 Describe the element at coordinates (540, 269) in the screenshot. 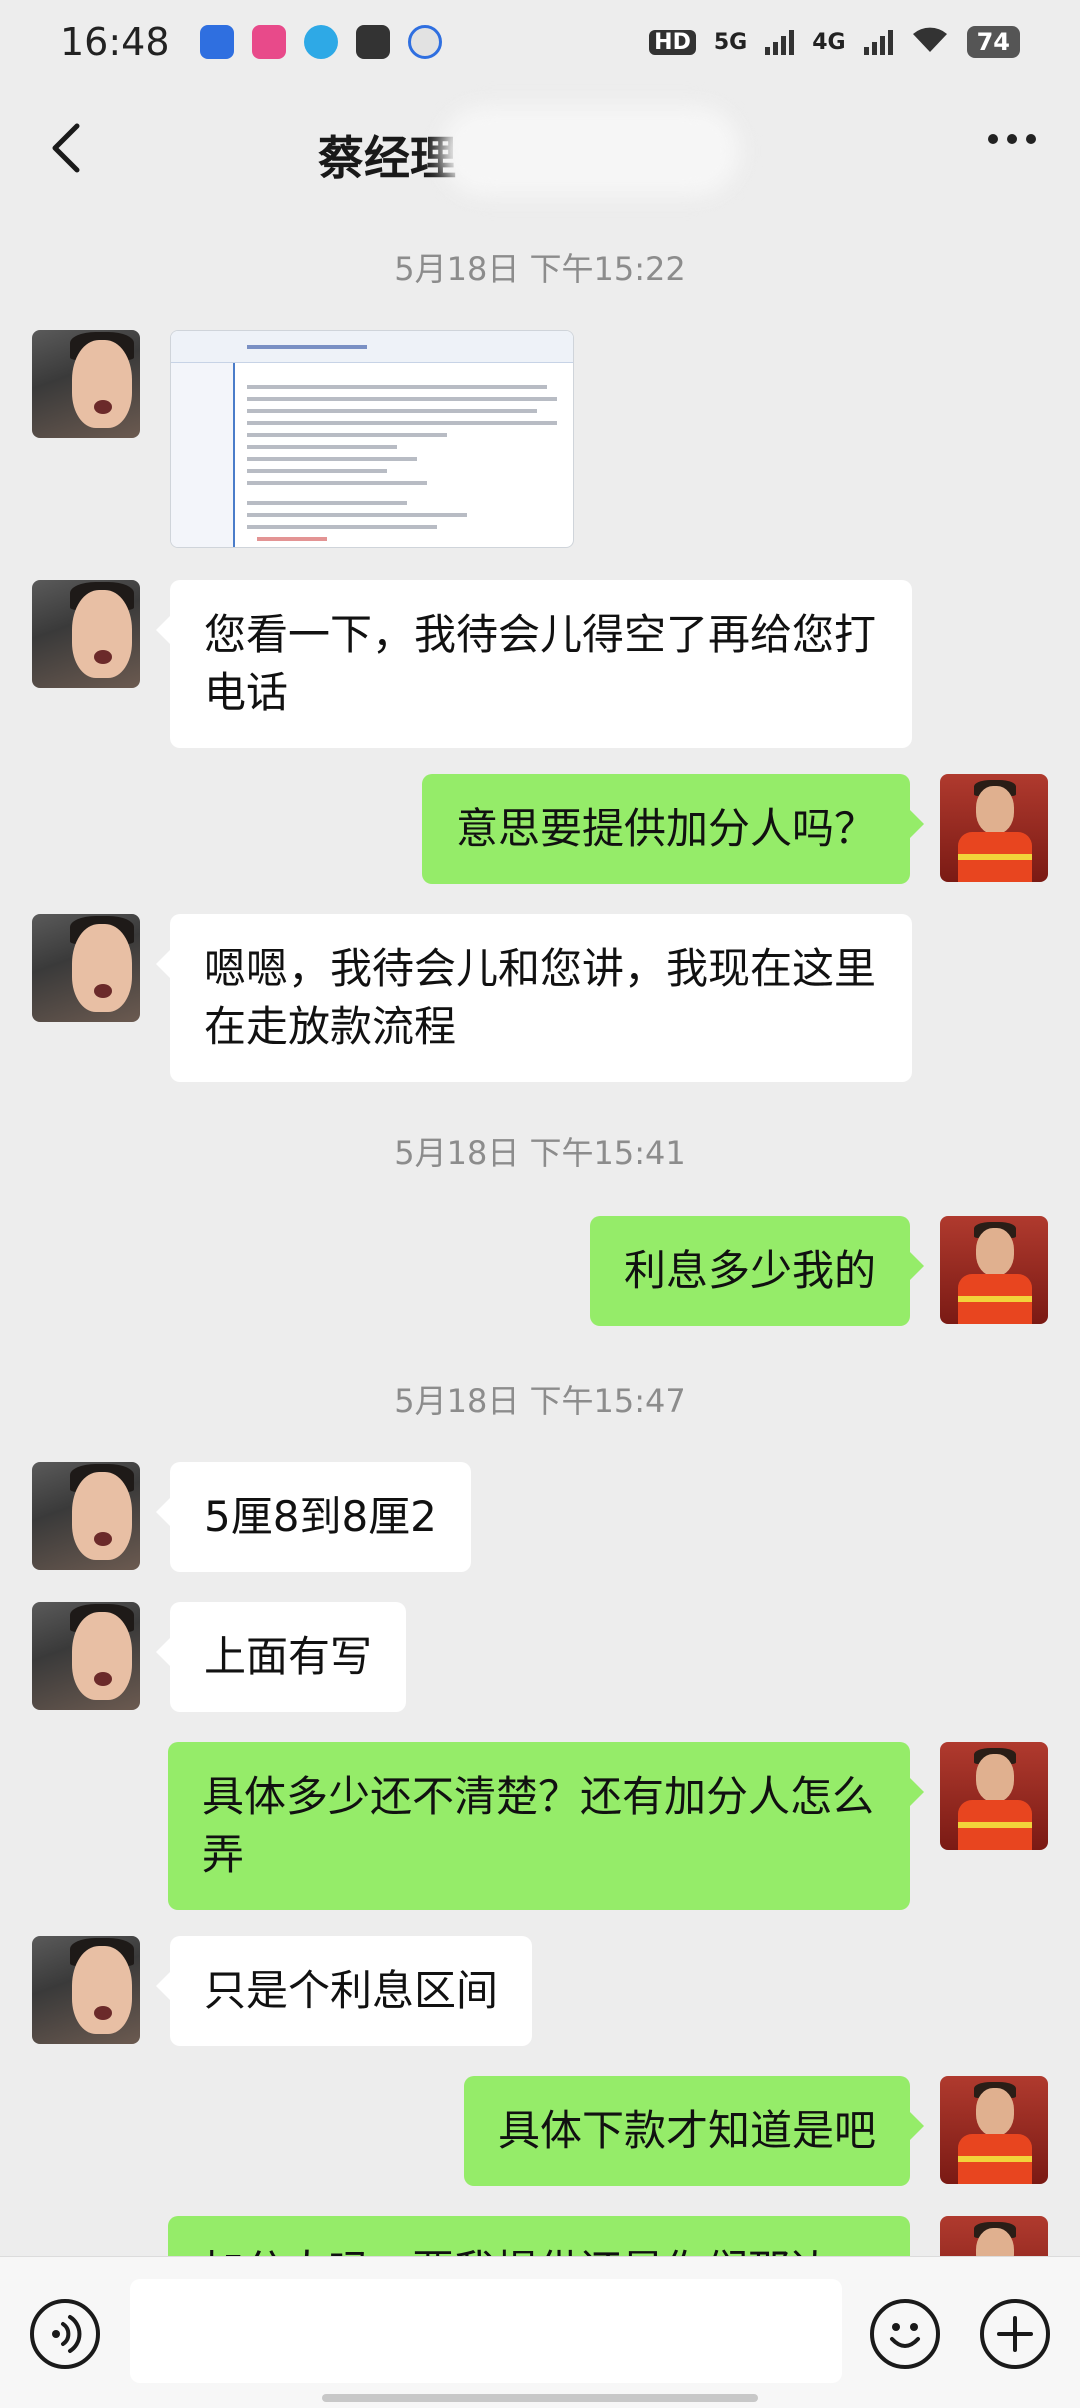

I see `timestamp: 5月18日 下午15:22` at that location.